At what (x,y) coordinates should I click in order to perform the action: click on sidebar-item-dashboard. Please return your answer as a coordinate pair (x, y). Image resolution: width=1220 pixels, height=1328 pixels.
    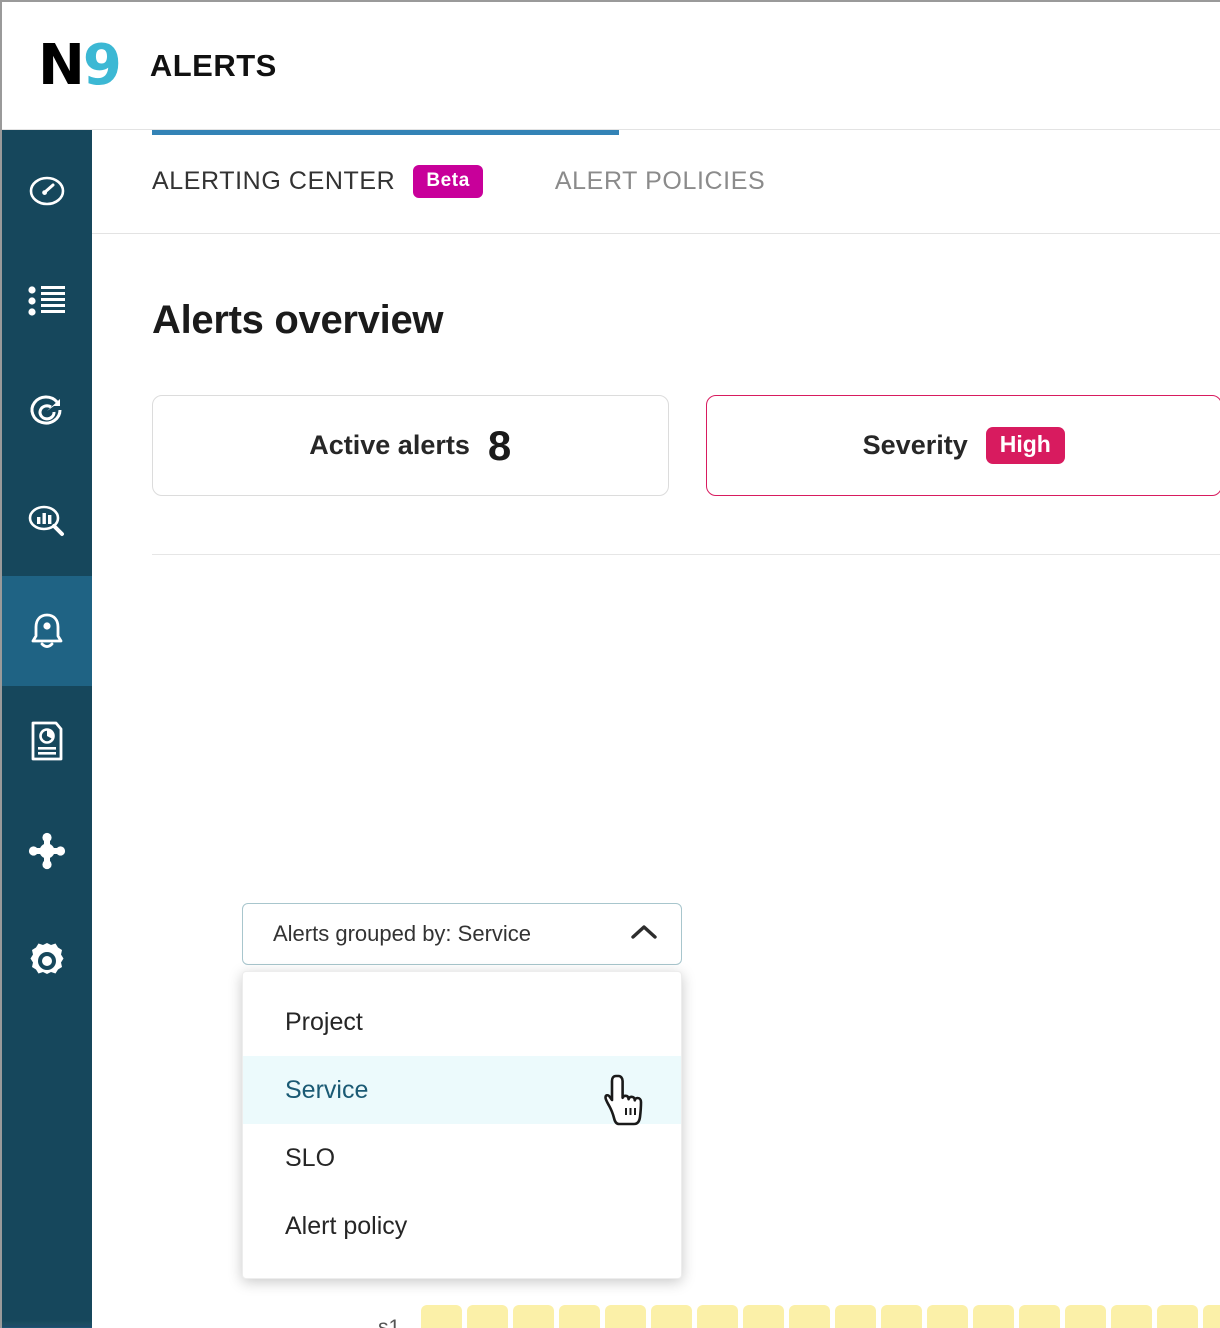
    Looking at the image, I should click on (47, 191).